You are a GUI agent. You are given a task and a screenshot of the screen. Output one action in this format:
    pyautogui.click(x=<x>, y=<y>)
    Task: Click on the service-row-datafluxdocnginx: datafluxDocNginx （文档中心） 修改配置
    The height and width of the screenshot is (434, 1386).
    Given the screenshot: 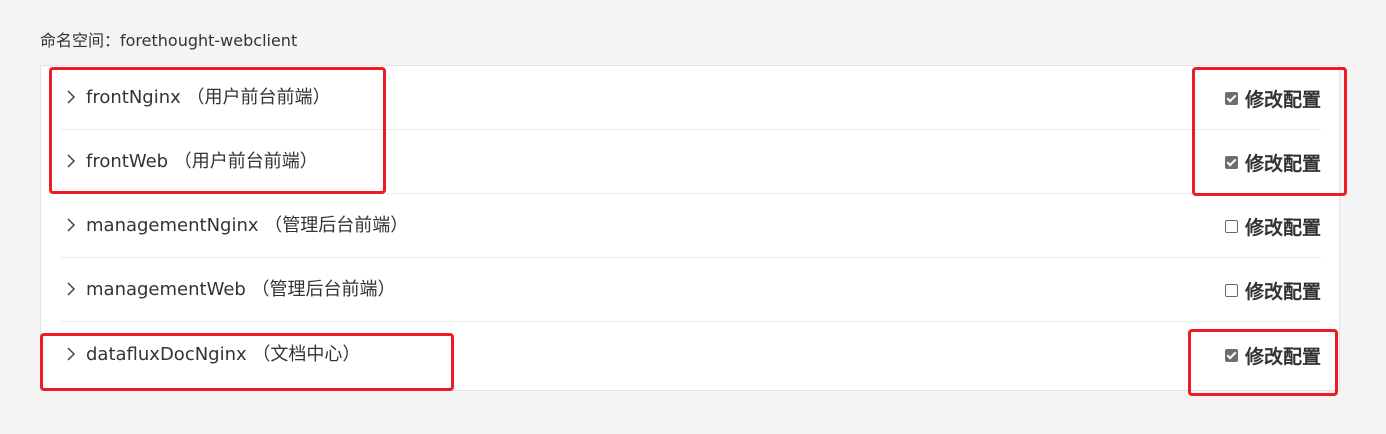 What is the action you would take?
    pyautogui.click(x=691, y=355)
    